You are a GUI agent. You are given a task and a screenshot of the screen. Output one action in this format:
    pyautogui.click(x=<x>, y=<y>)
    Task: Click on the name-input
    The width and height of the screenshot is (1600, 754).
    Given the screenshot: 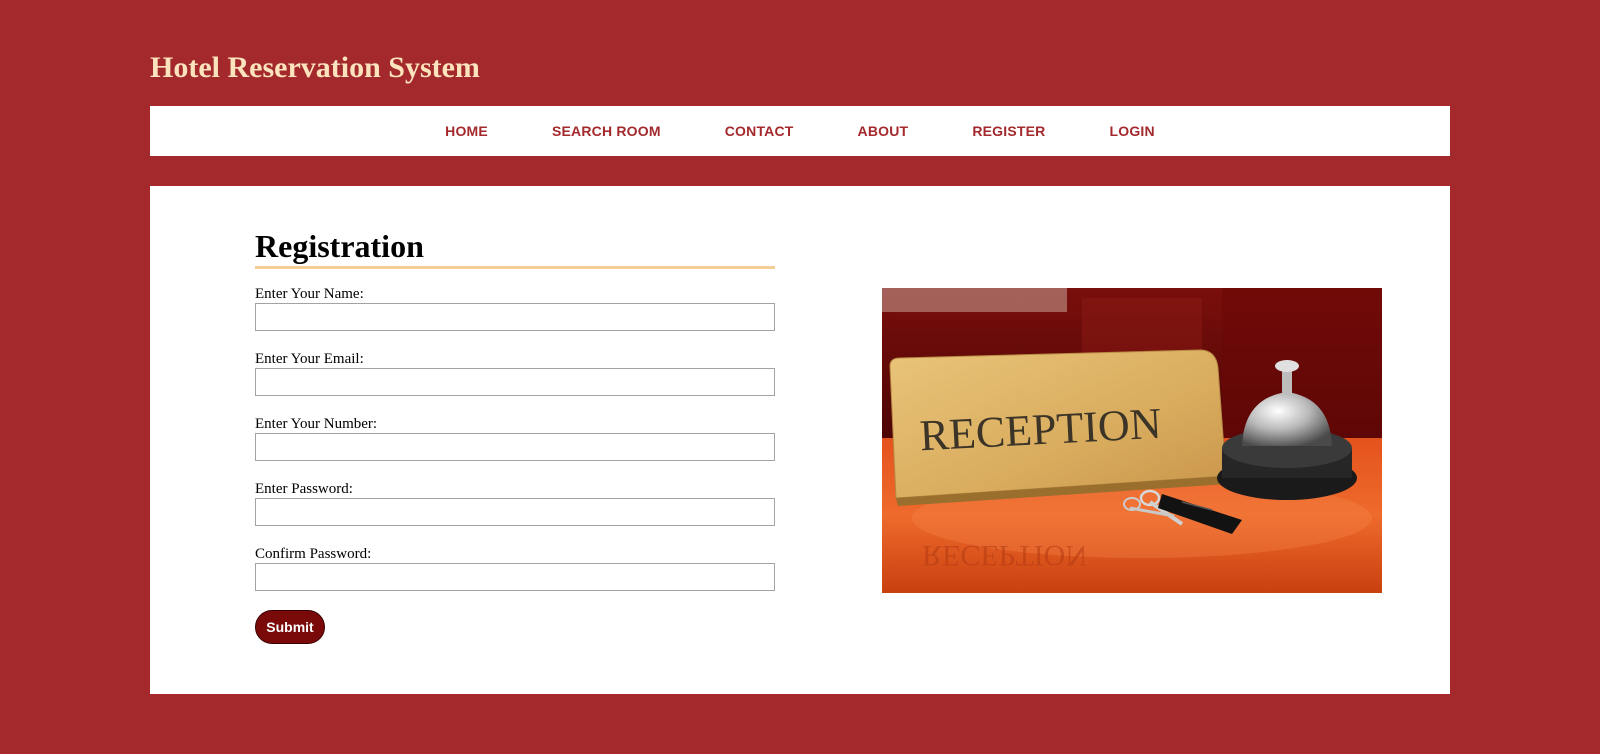 What is the action you would take?
    pyautogui.click(x=515, y=317)
    